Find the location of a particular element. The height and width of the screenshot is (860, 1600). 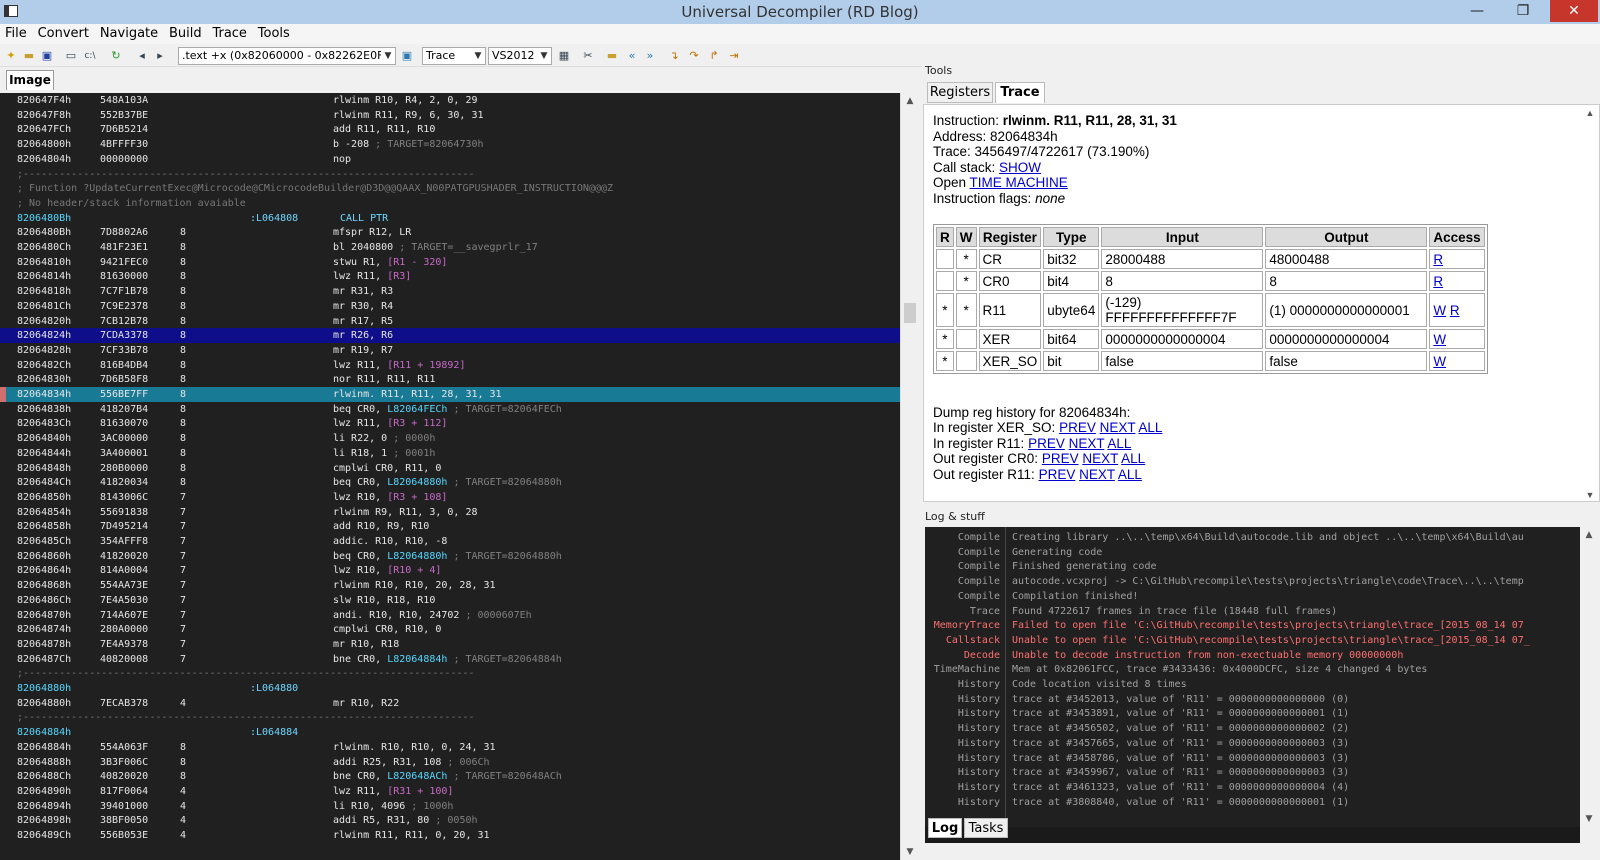

code-line: 82064804h 00000000 nop is located at coordinates (450, 159).